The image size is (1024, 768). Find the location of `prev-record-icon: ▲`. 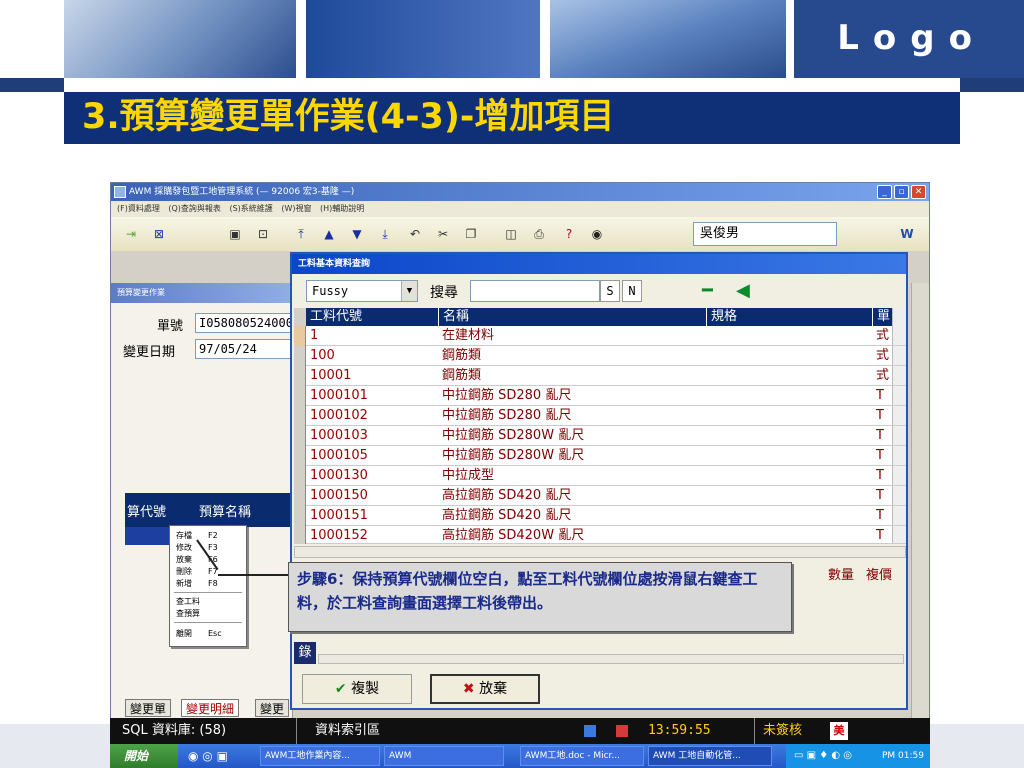

prev-record-icon: ▲ is located at coordinates (329, 234).